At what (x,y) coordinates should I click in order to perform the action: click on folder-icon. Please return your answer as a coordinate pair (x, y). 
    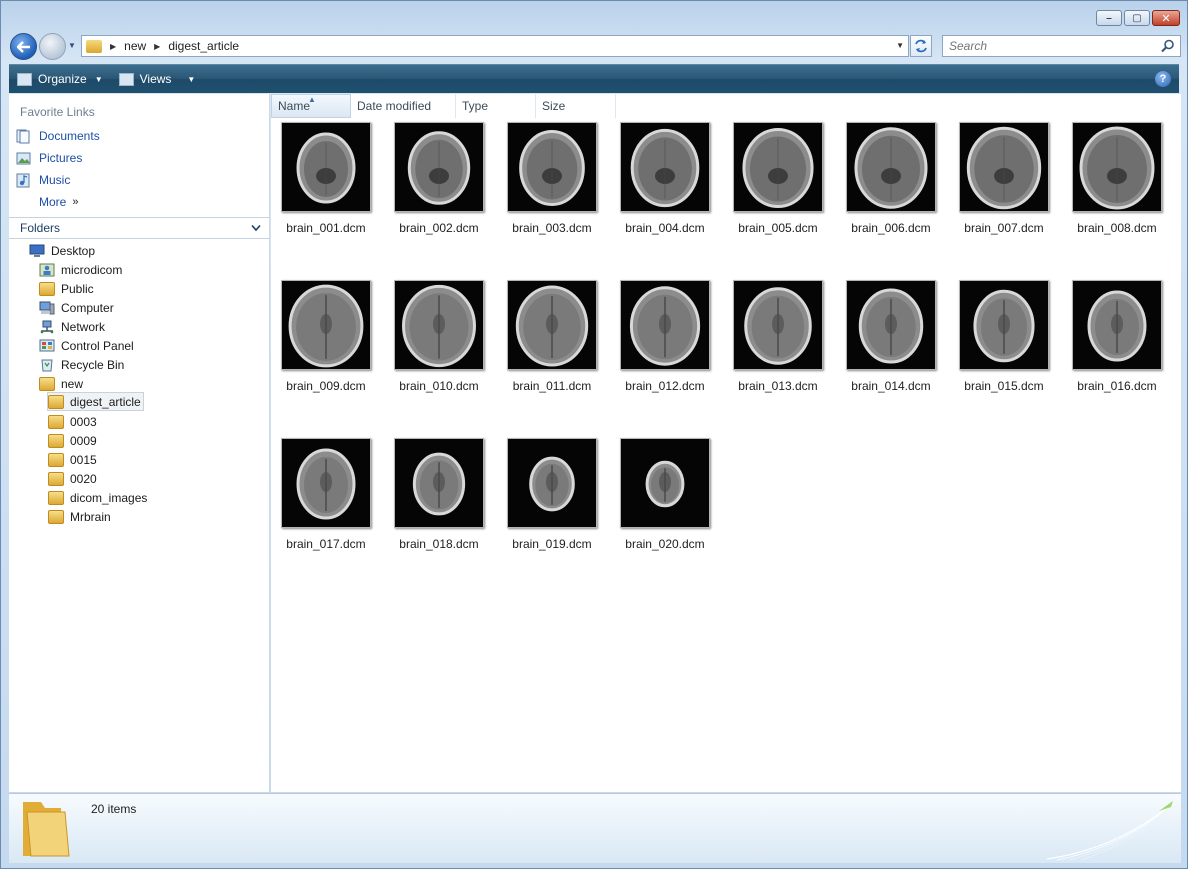
    Looking at the image, I should click on (47, 288).